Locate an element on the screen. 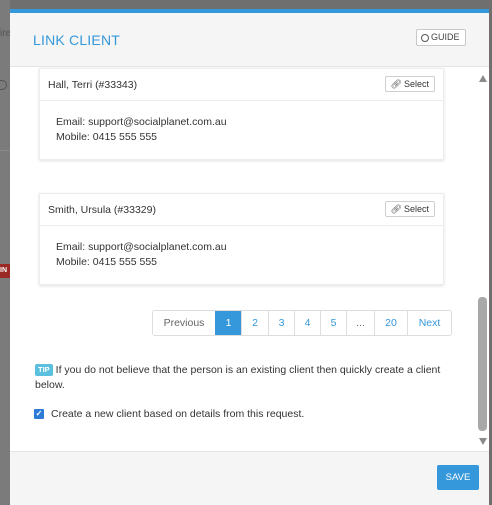 Image resolution: width=492 pixels, height=505 pixels. background-badge-fragment: IN is located at coordinates (5, 271).